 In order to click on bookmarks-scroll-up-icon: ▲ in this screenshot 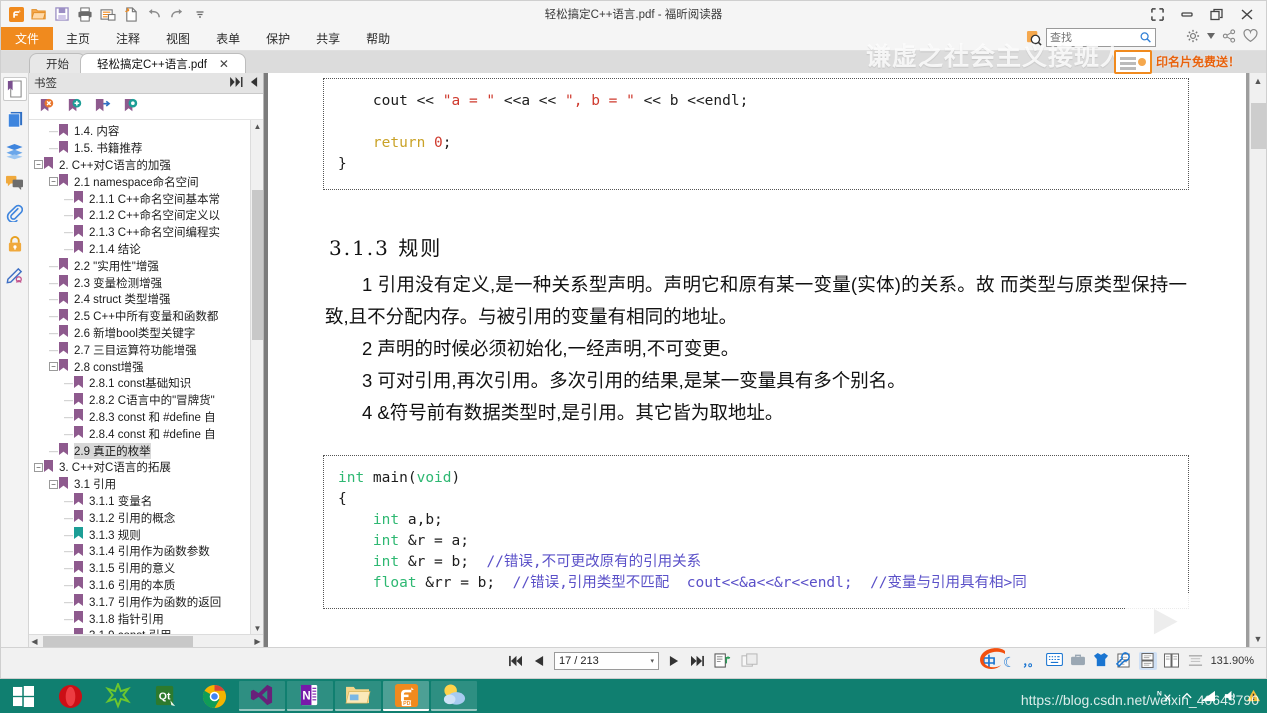, I will do `click(257, 126)`.